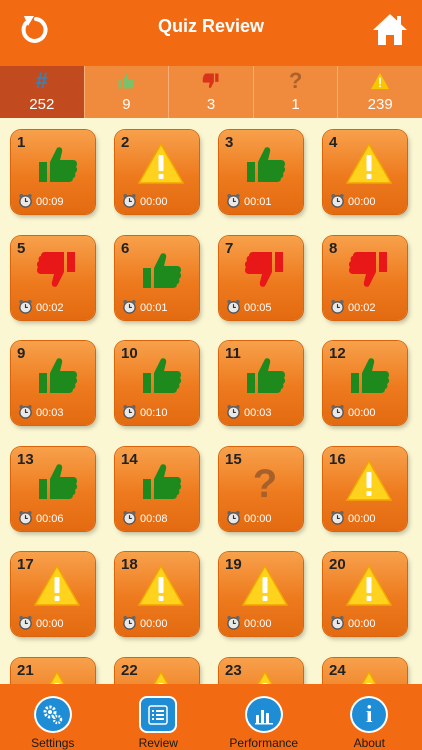 The width and height of the screenshot is (422, 750). What do you see at coordinates (362, 307) in the screenshot?
I see `question-time: 00:02` at bounding box center [362, 307].